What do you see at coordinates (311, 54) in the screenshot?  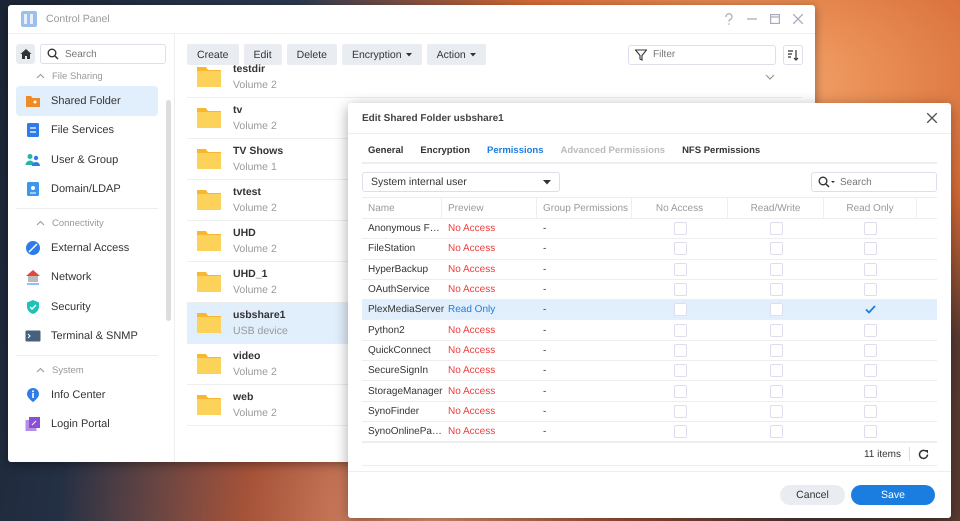 I see `toolbar-button: Delete` at bounding box center [311, 54].